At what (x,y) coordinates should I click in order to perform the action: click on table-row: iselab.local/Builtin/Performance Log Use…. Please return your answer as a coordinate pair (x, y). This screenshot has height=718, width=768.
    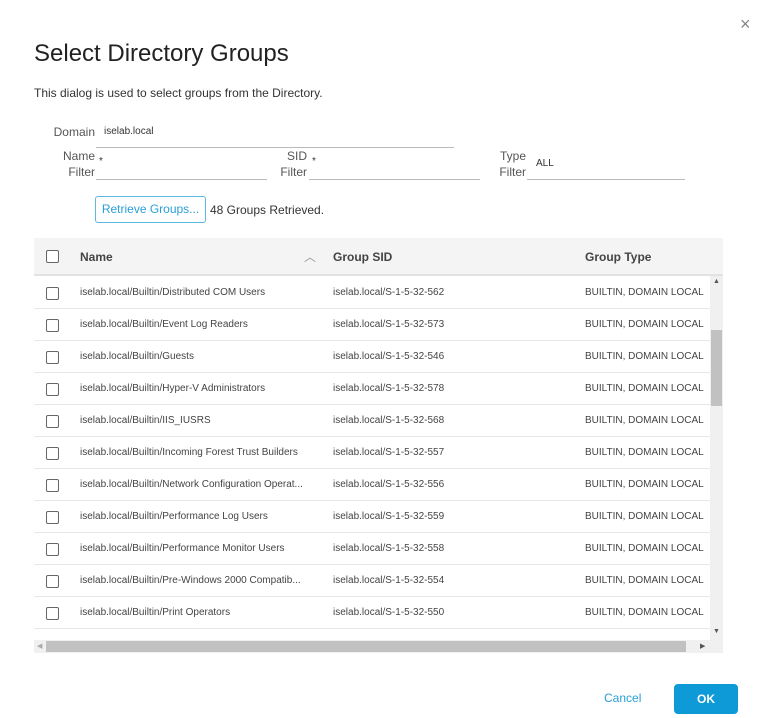
    Looking at the image, I should click on (372, 517).